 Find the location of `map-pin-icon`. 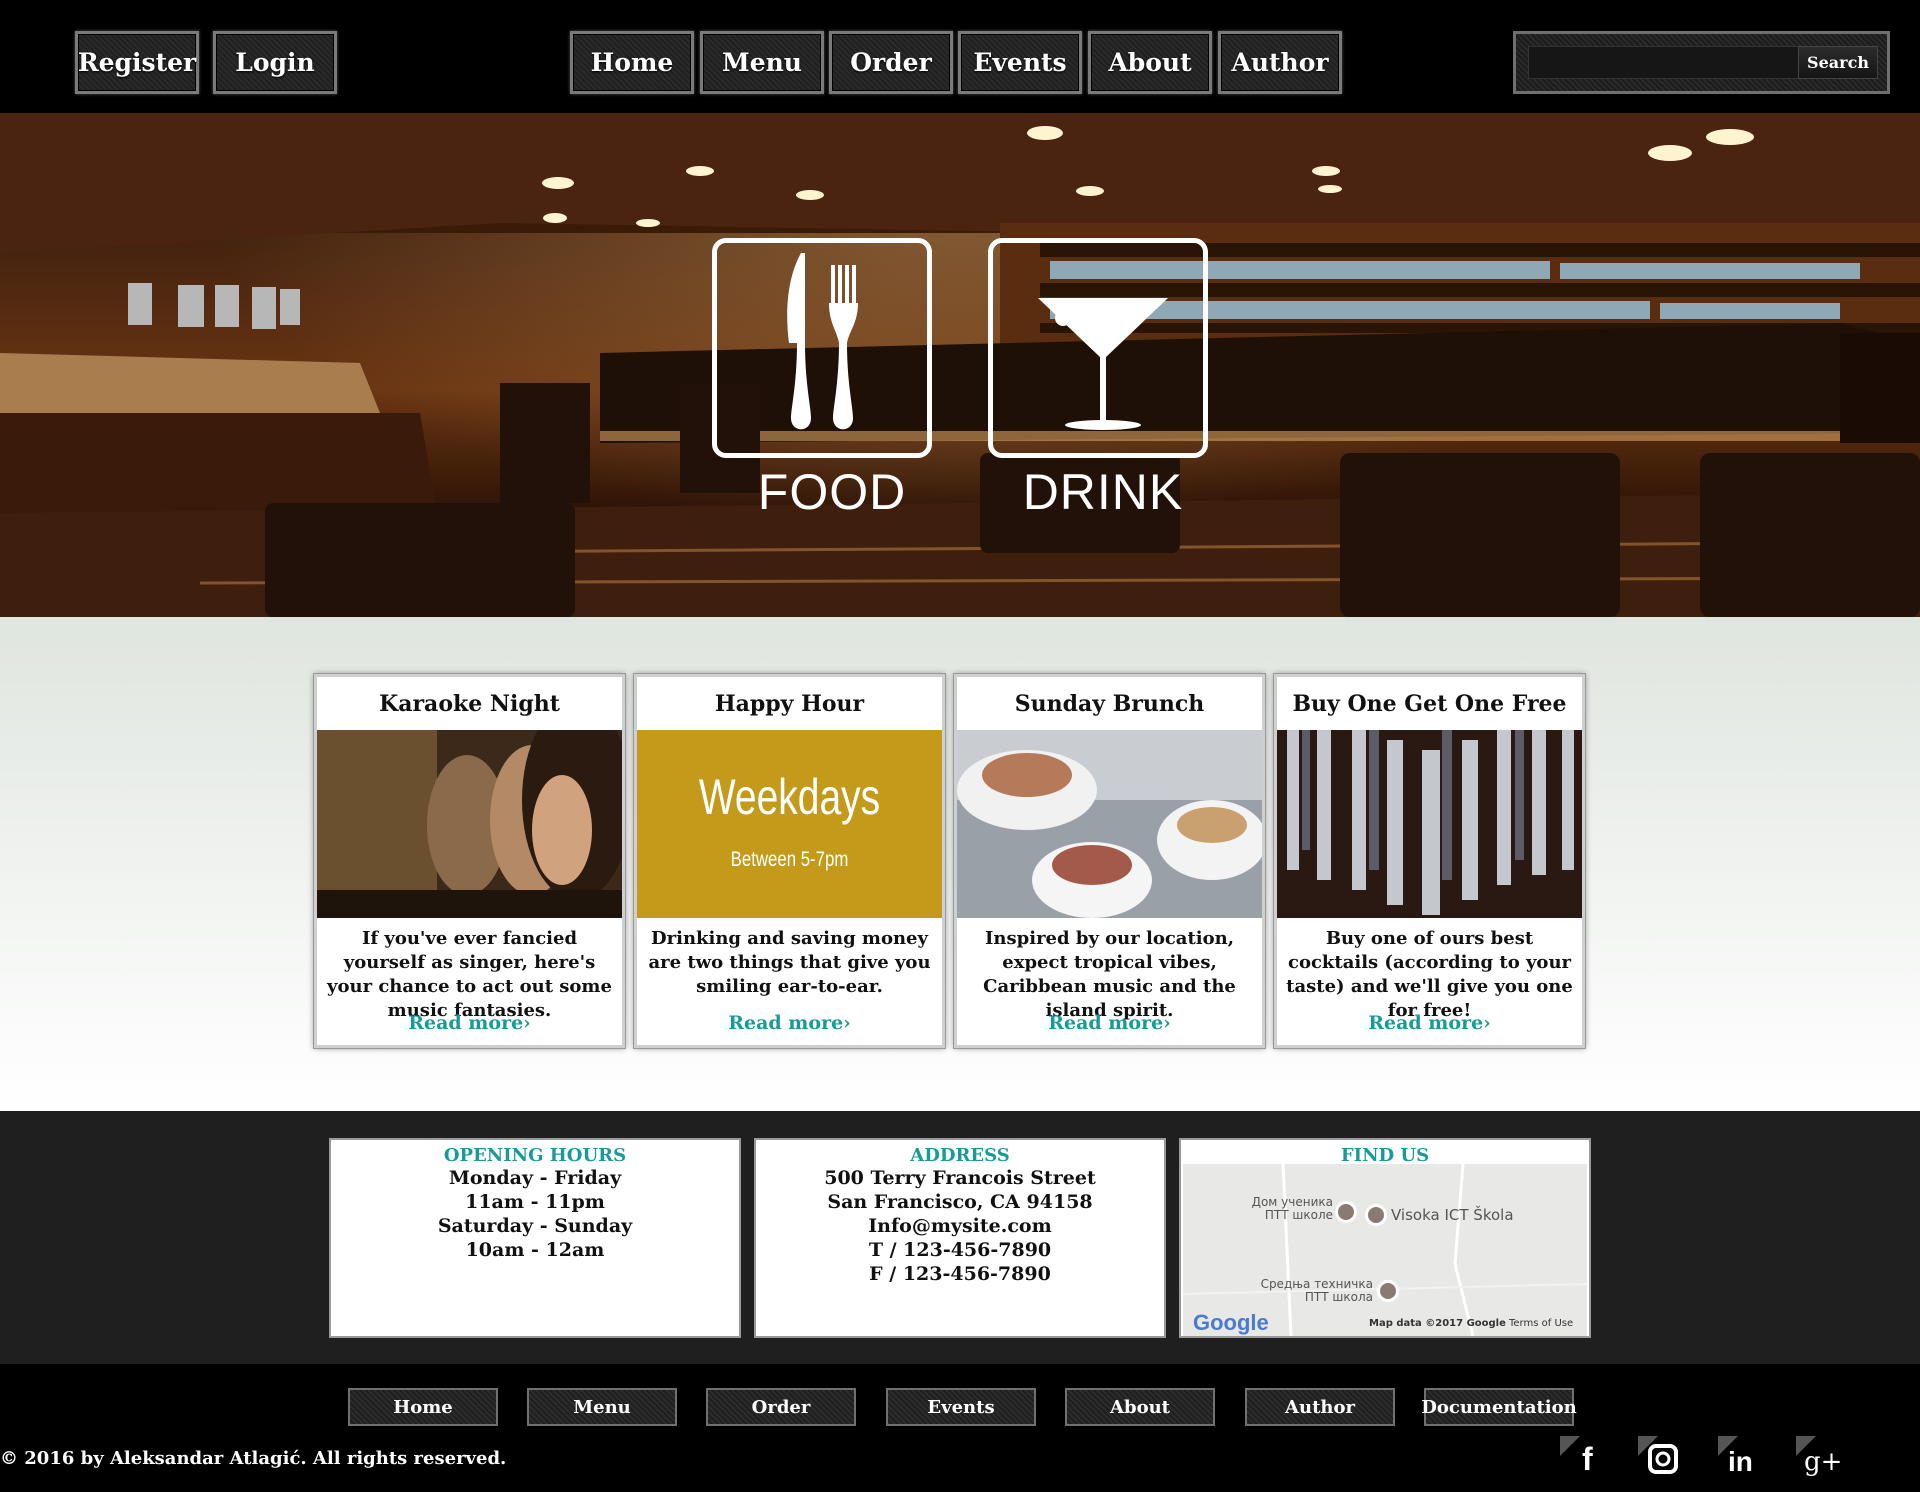

map-pin-icon is located at coordinates (1346, 1212).